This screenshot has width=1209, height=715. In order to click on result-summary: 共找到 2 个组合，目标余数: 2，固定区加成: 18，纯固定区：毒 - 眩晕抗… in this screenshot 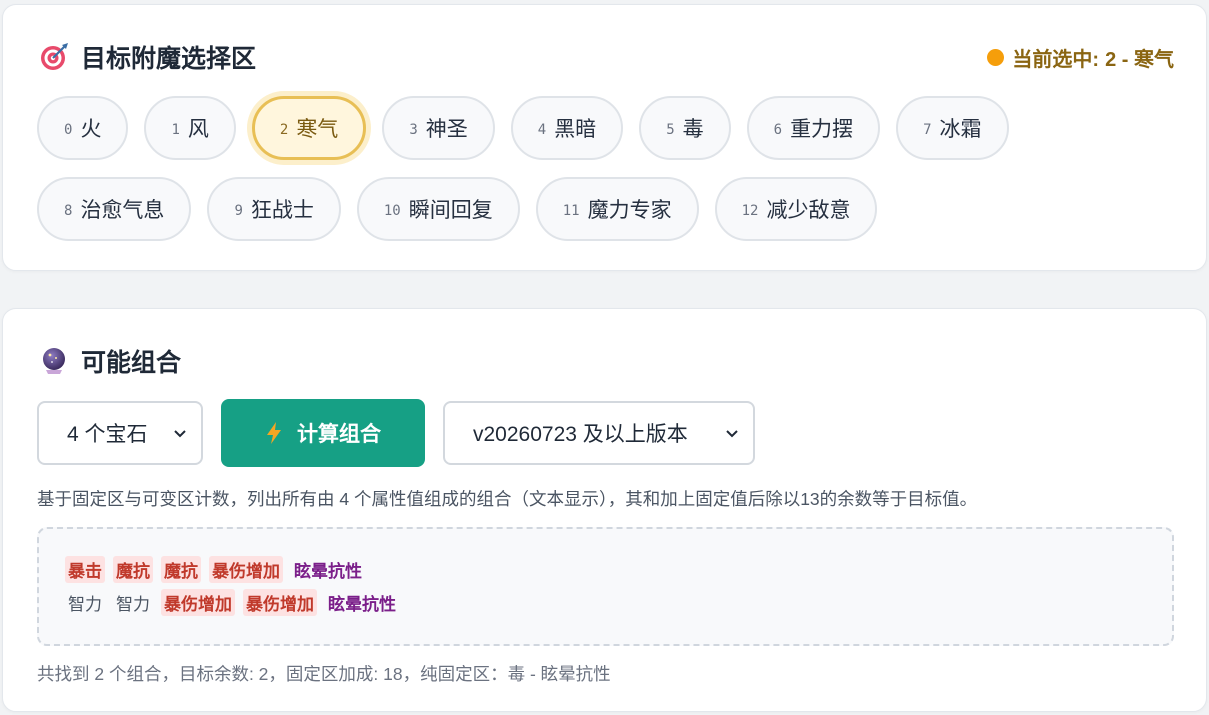, I will do `click(324, 674)`.